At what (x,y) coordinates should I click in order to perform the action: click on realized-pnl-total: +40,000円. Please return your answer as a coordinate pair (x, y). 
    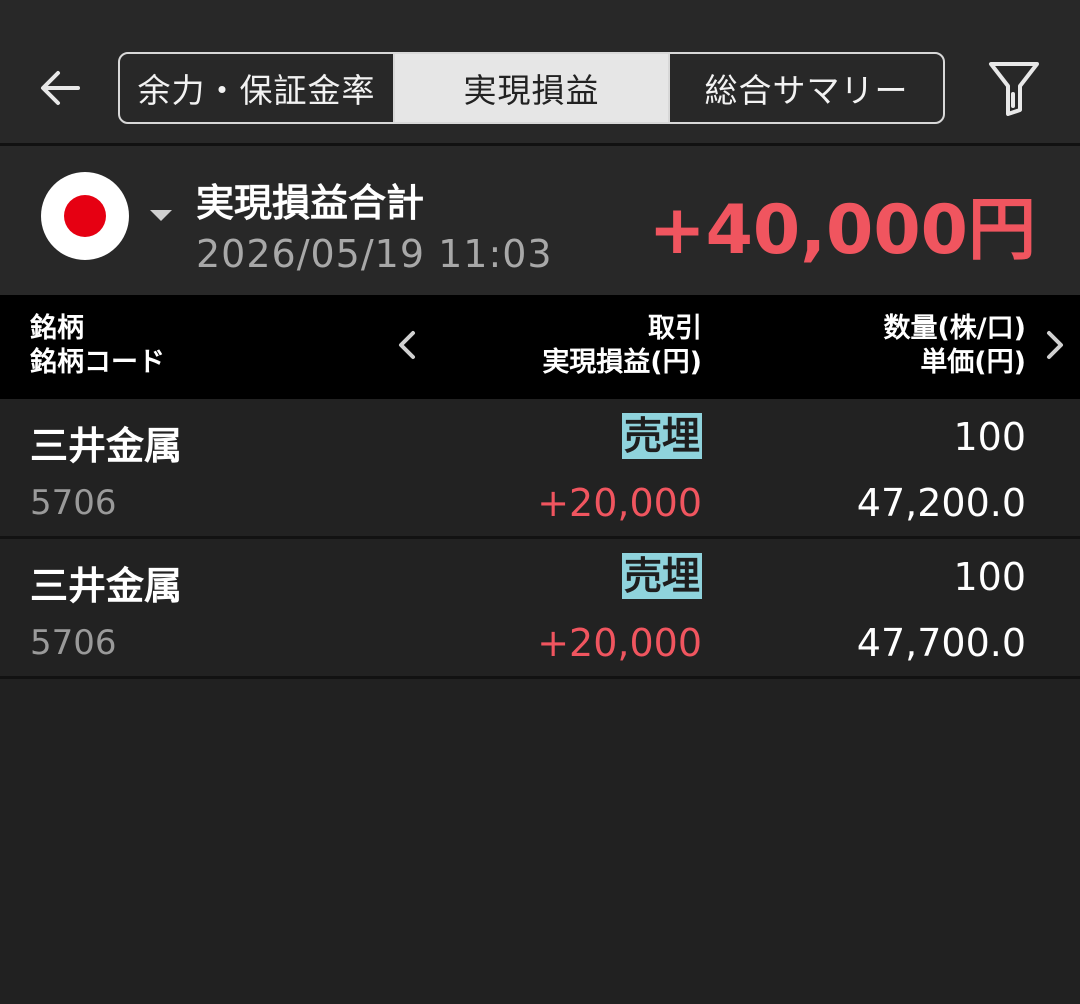
    Looking at the image, I should click on (842, 230).